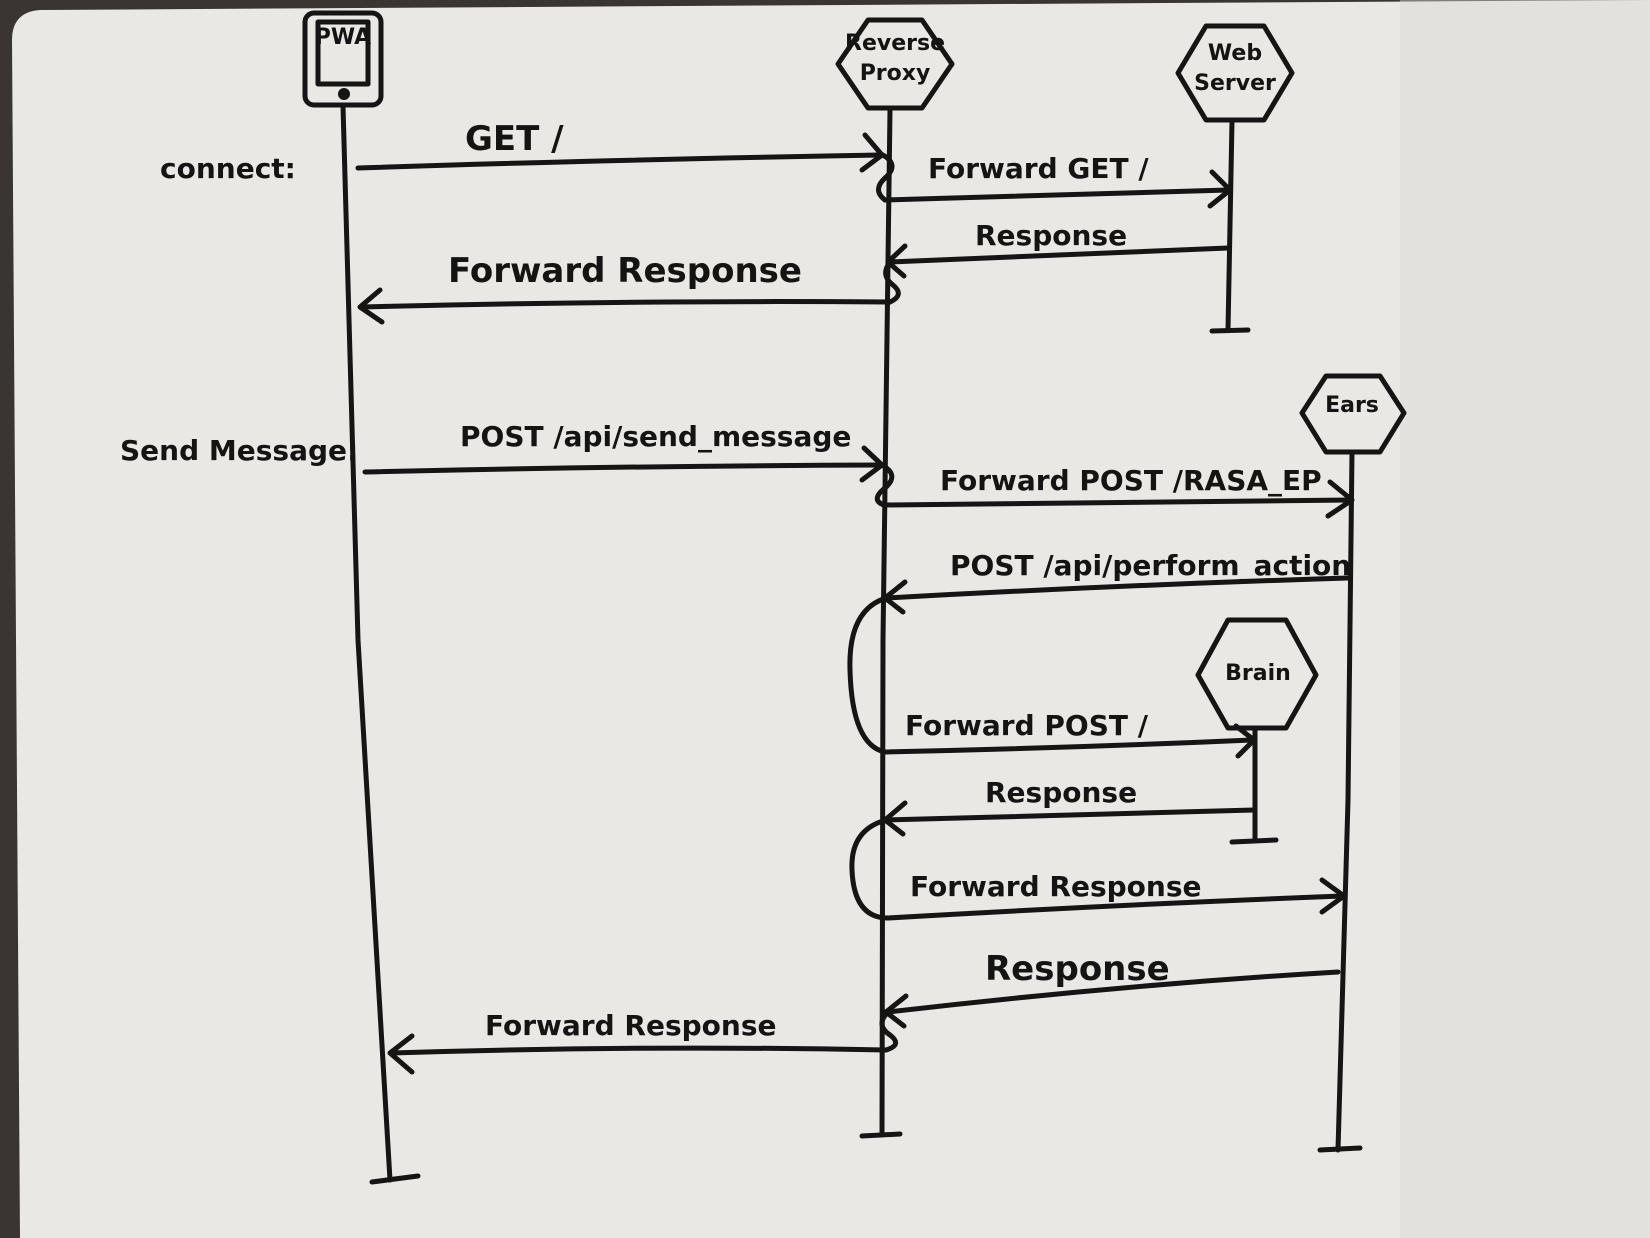 The height and width of the screenshot is (1238, 1650). What do you see at coordinates (1131, 480) in the screenshot?
I see `message-forward-post-rasa-label: Forward POST /RASA_EP` at bounding box center [1131, 480].